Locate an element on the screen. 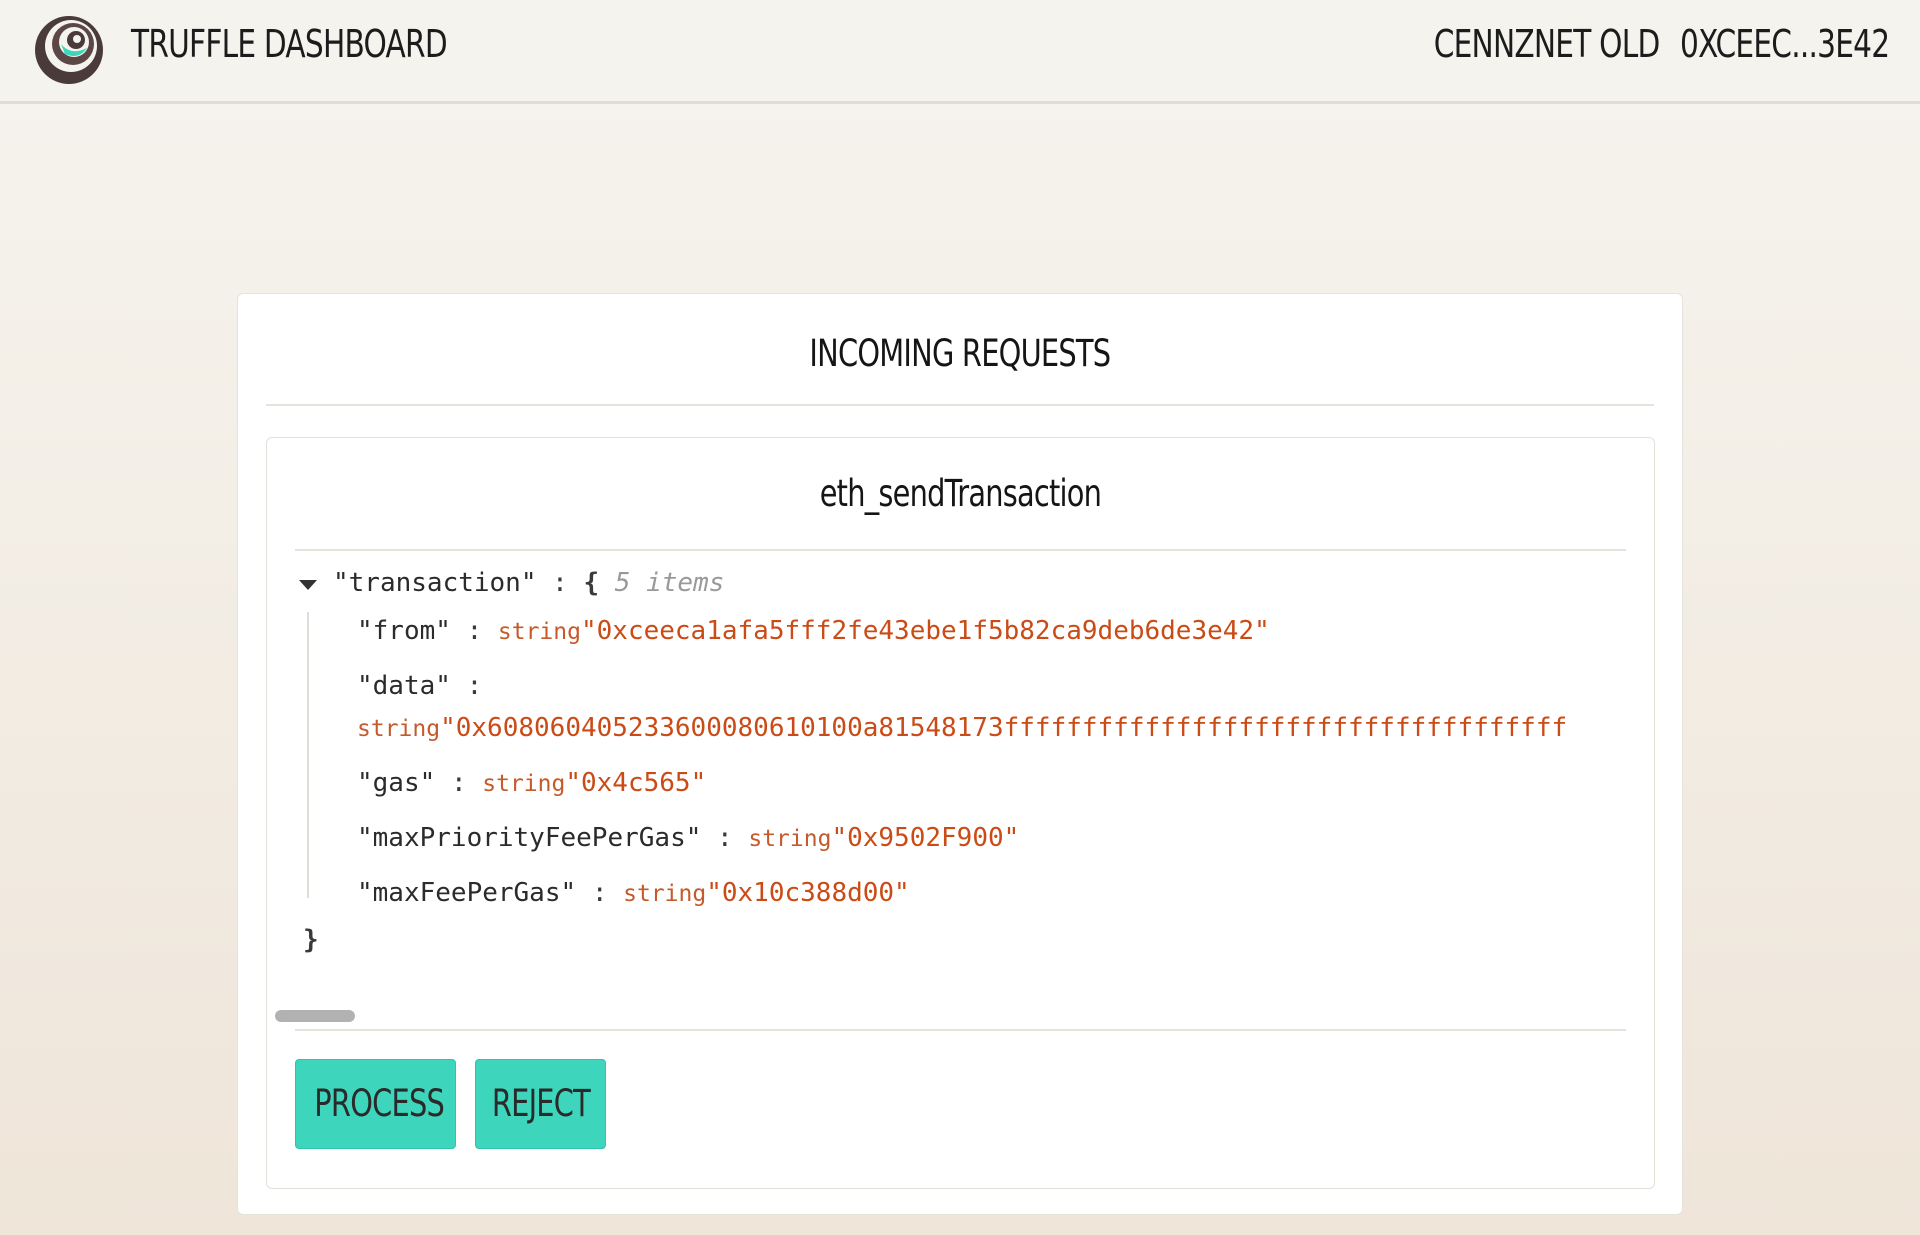 The width and height of the screenshot is (1920, 1235). panel-title: INCOMING REQUESTS is located at coordinates (960, 353).